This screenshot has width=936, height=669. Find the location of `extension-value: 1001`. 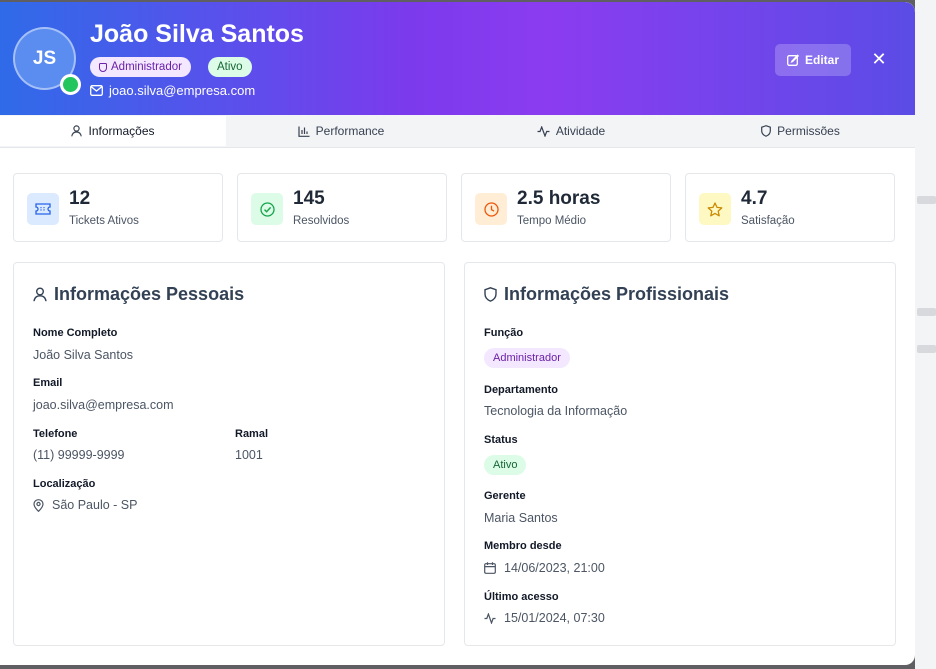

extension-value: 1001 is located at coordinates (249, 455).